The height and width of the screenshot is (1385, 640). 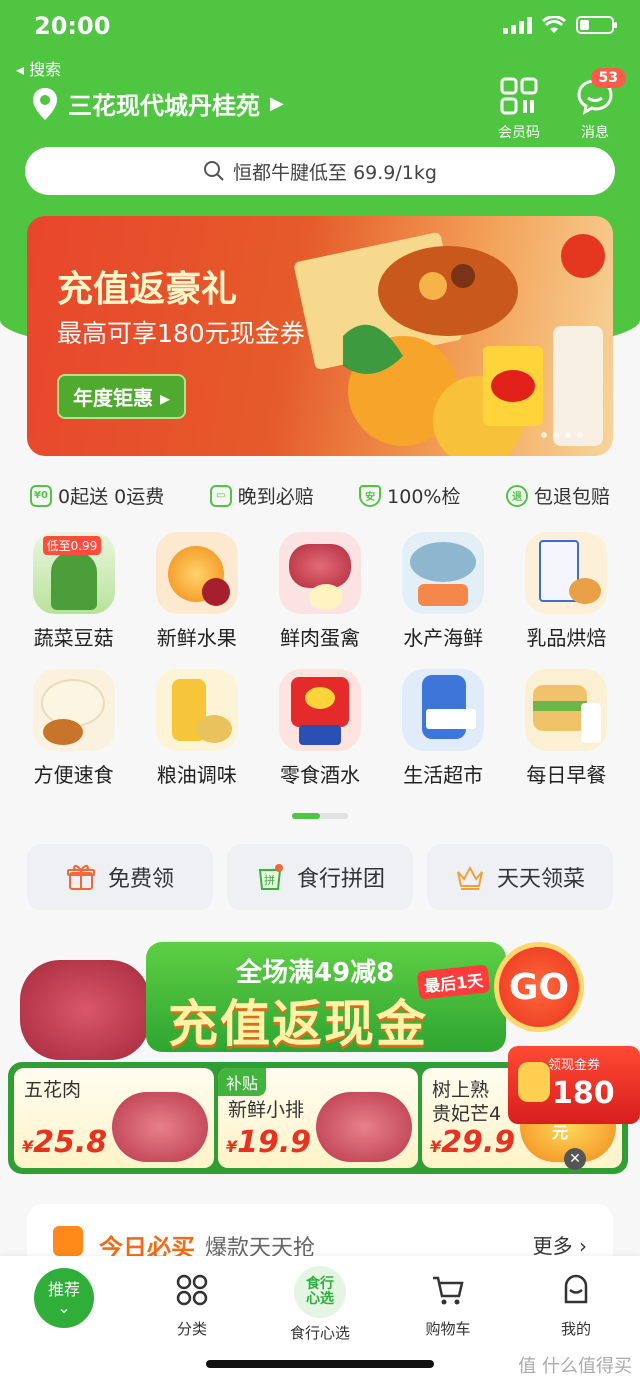 What do you see at coordinates (122, 396) in the screenshot?
I see `banner-cta-button: 年度钜惠 ▸` at bounding box center [122, 396].